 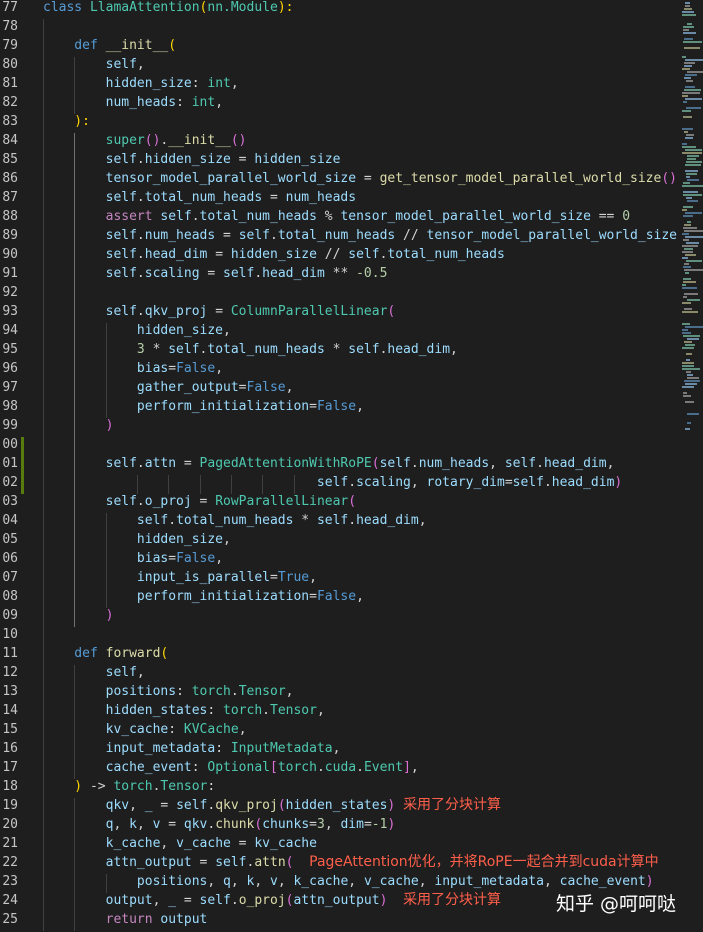 I want to click on code-line: 16 input_metadata: InputMetadata,, so click(x=340, y=748).